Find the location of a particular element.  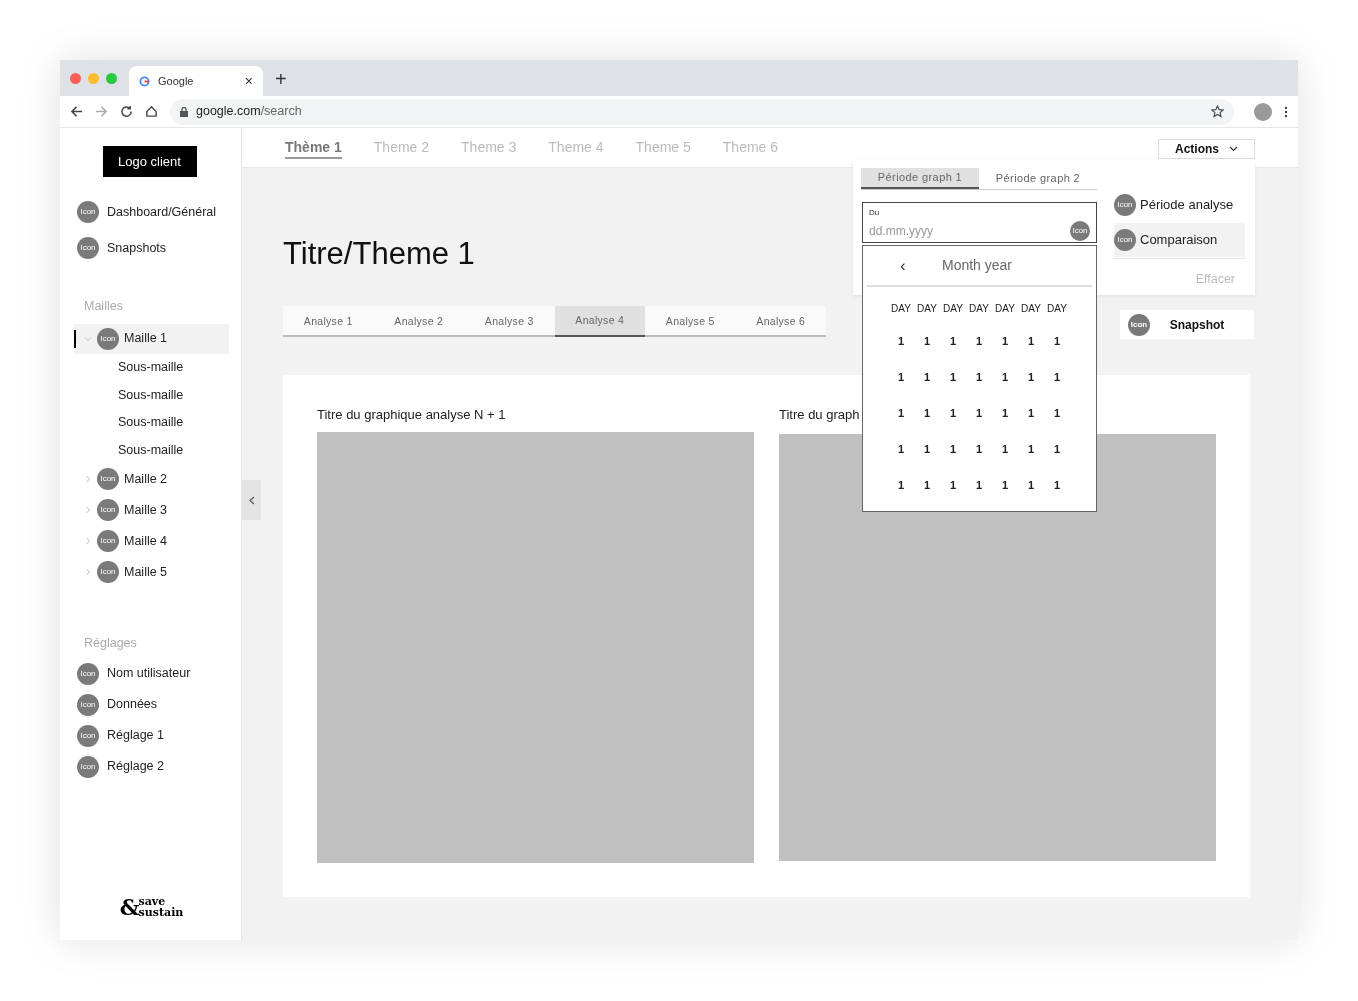

snapshot-button: Icon Snapshot is located at coordinates (1187, 324).